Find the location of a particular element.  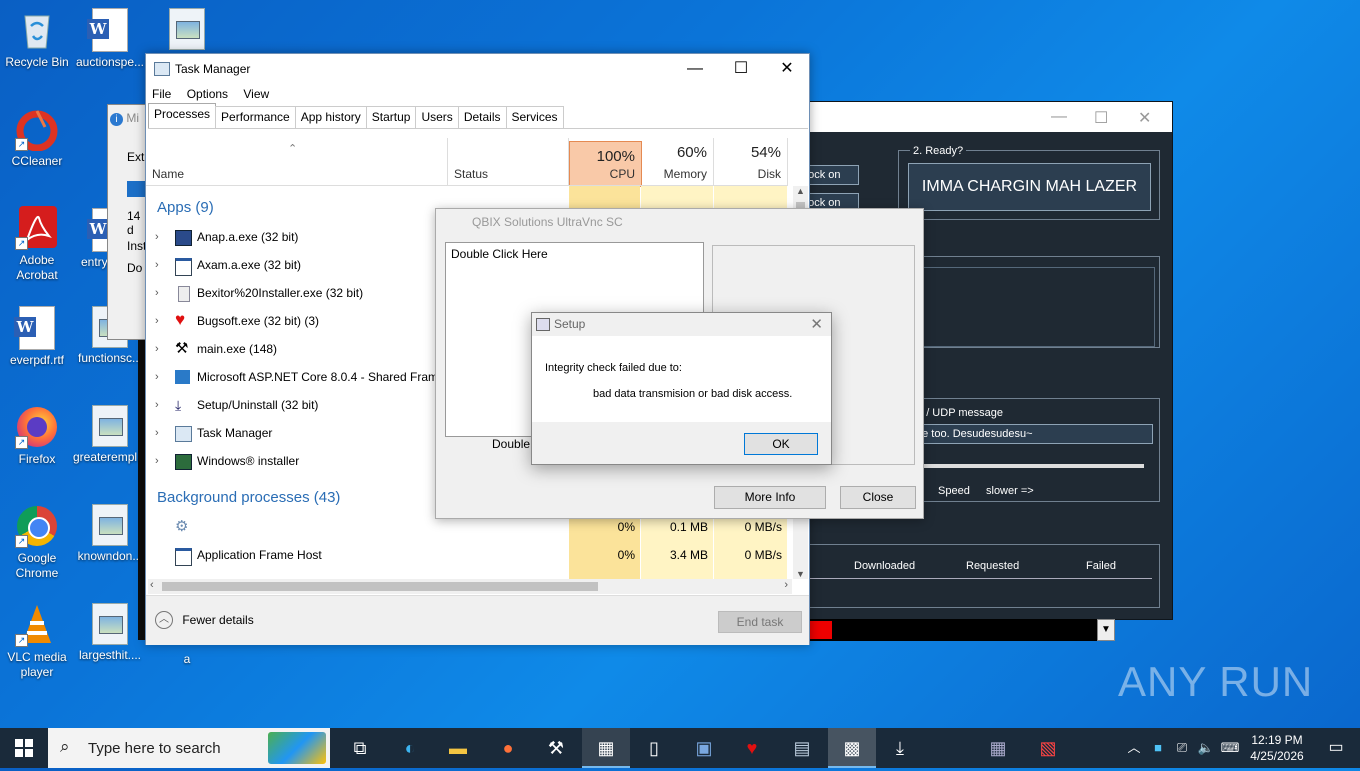

app-exe-icon is located at coordinates (183, 238).